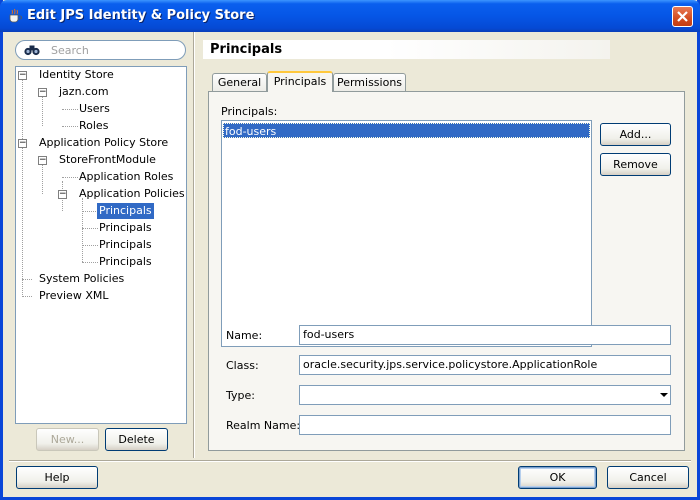 Image resolution: width=700 pixels, height=500 pixels. I want to click on tree-item-app-policies: Application Policies, so click(132, 194).